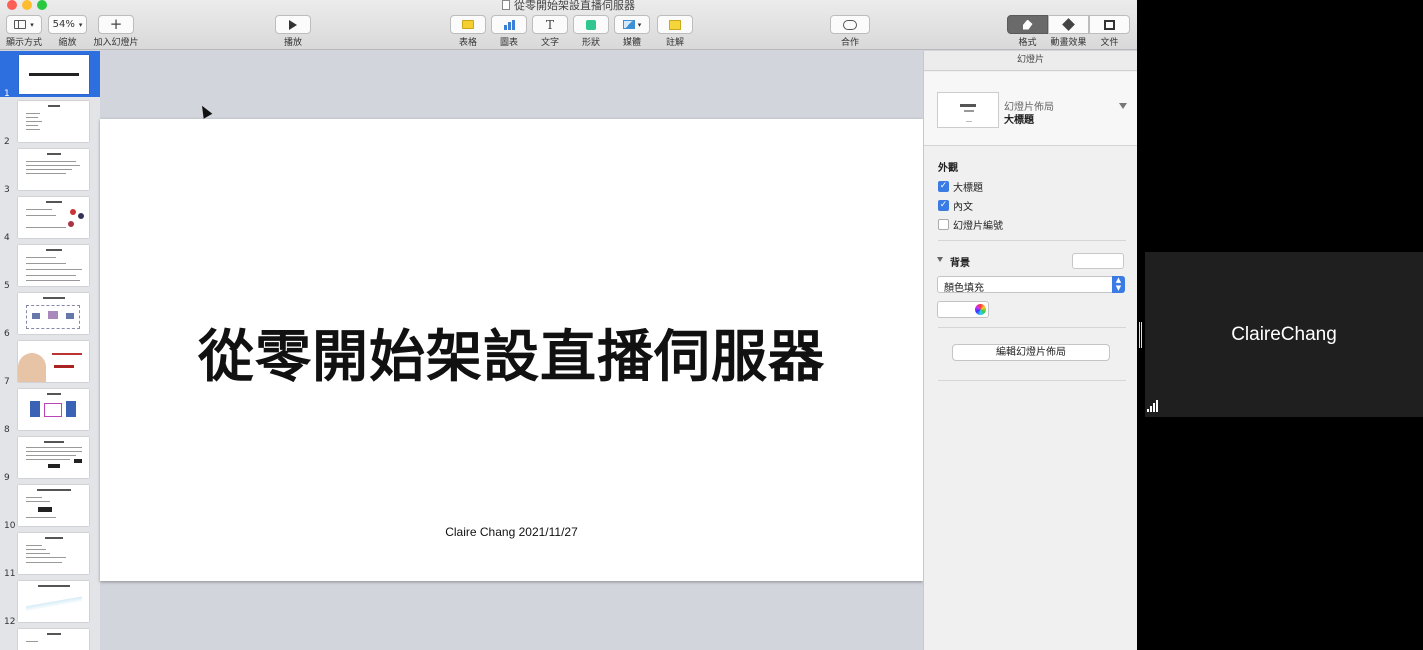 This screenshot has width=1423, height=650. What do you see at coordinates (948, 168) in the screenshot?
I see `appearance-title: 外觀` at bounding box center [948, 168].